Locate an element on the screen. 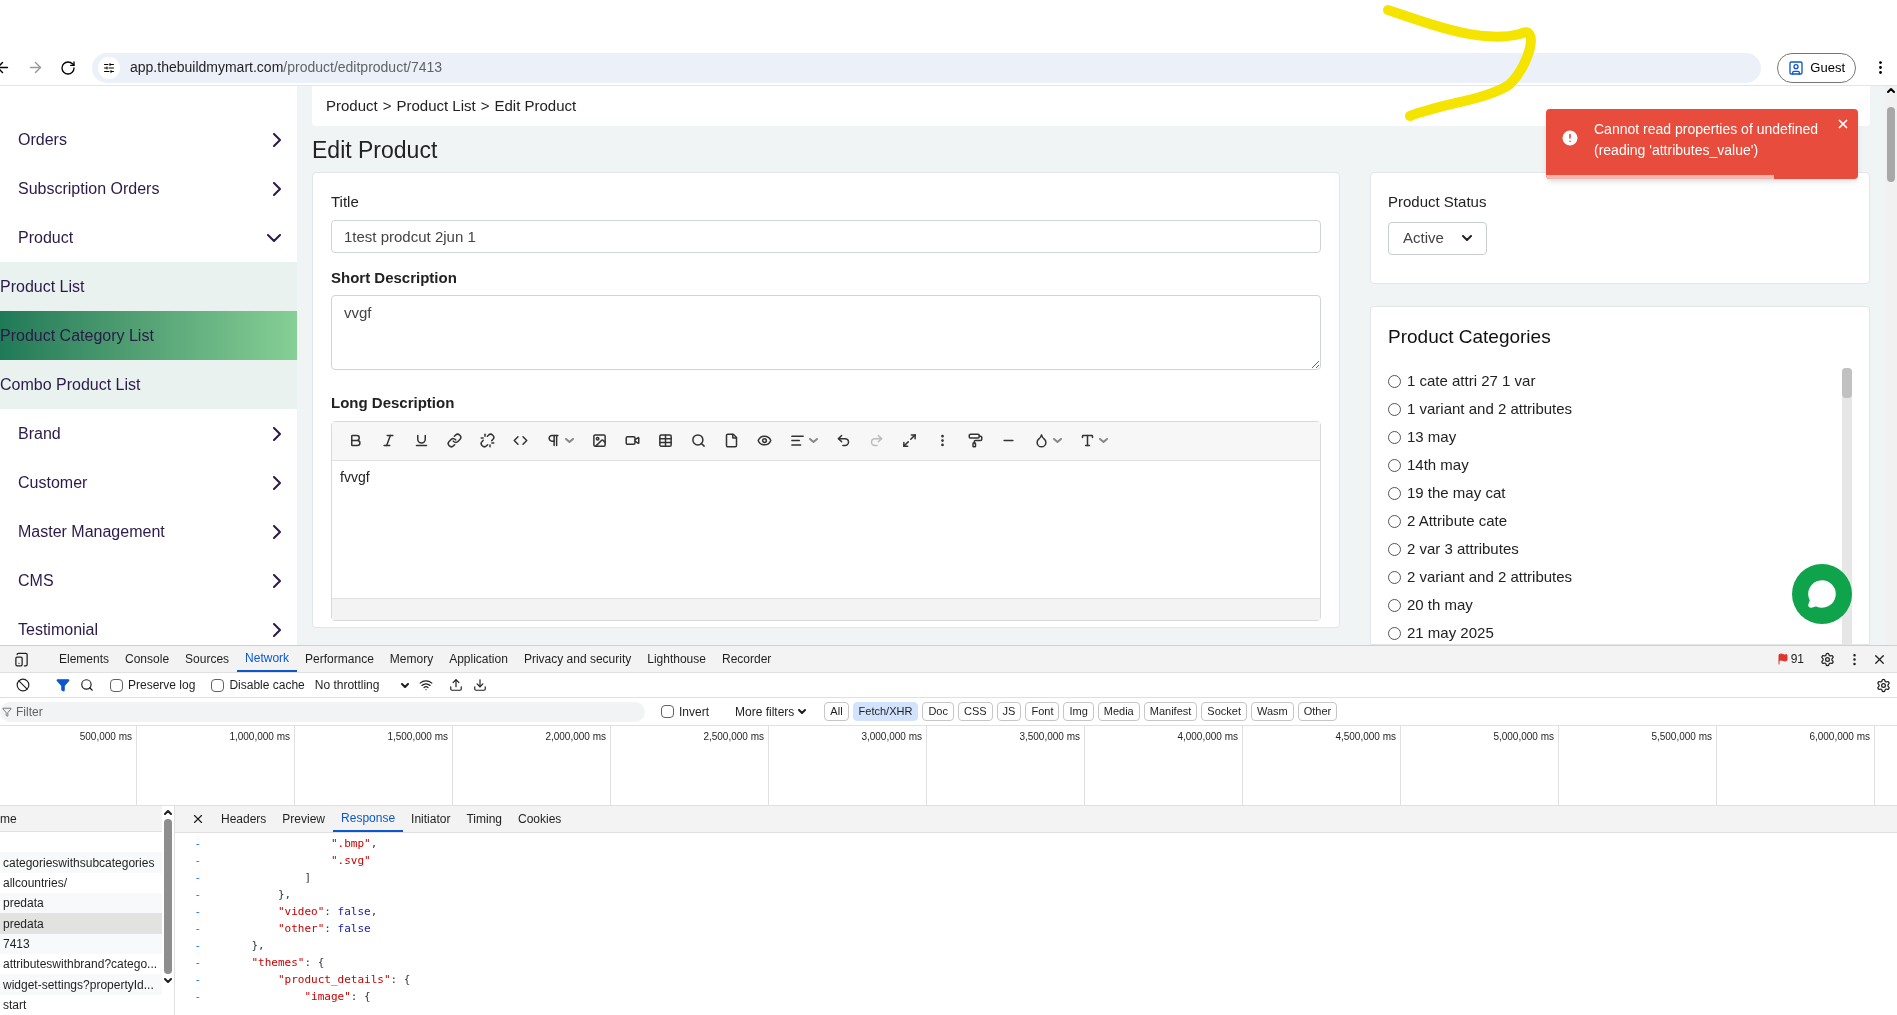 The height and width of the screenshot is (1015, 1897). detail-tab: Initiator is located at coordinates (431, 819).